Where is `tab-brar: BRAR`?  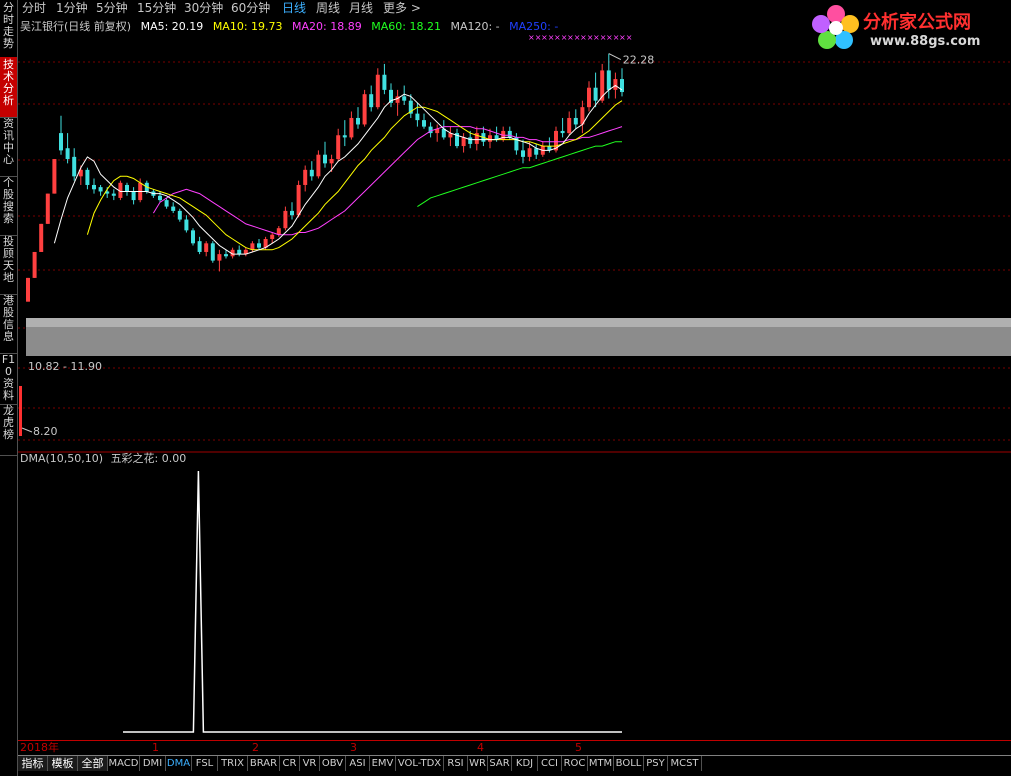
tab-brar: BRAR is located at coordinates (264, 763).